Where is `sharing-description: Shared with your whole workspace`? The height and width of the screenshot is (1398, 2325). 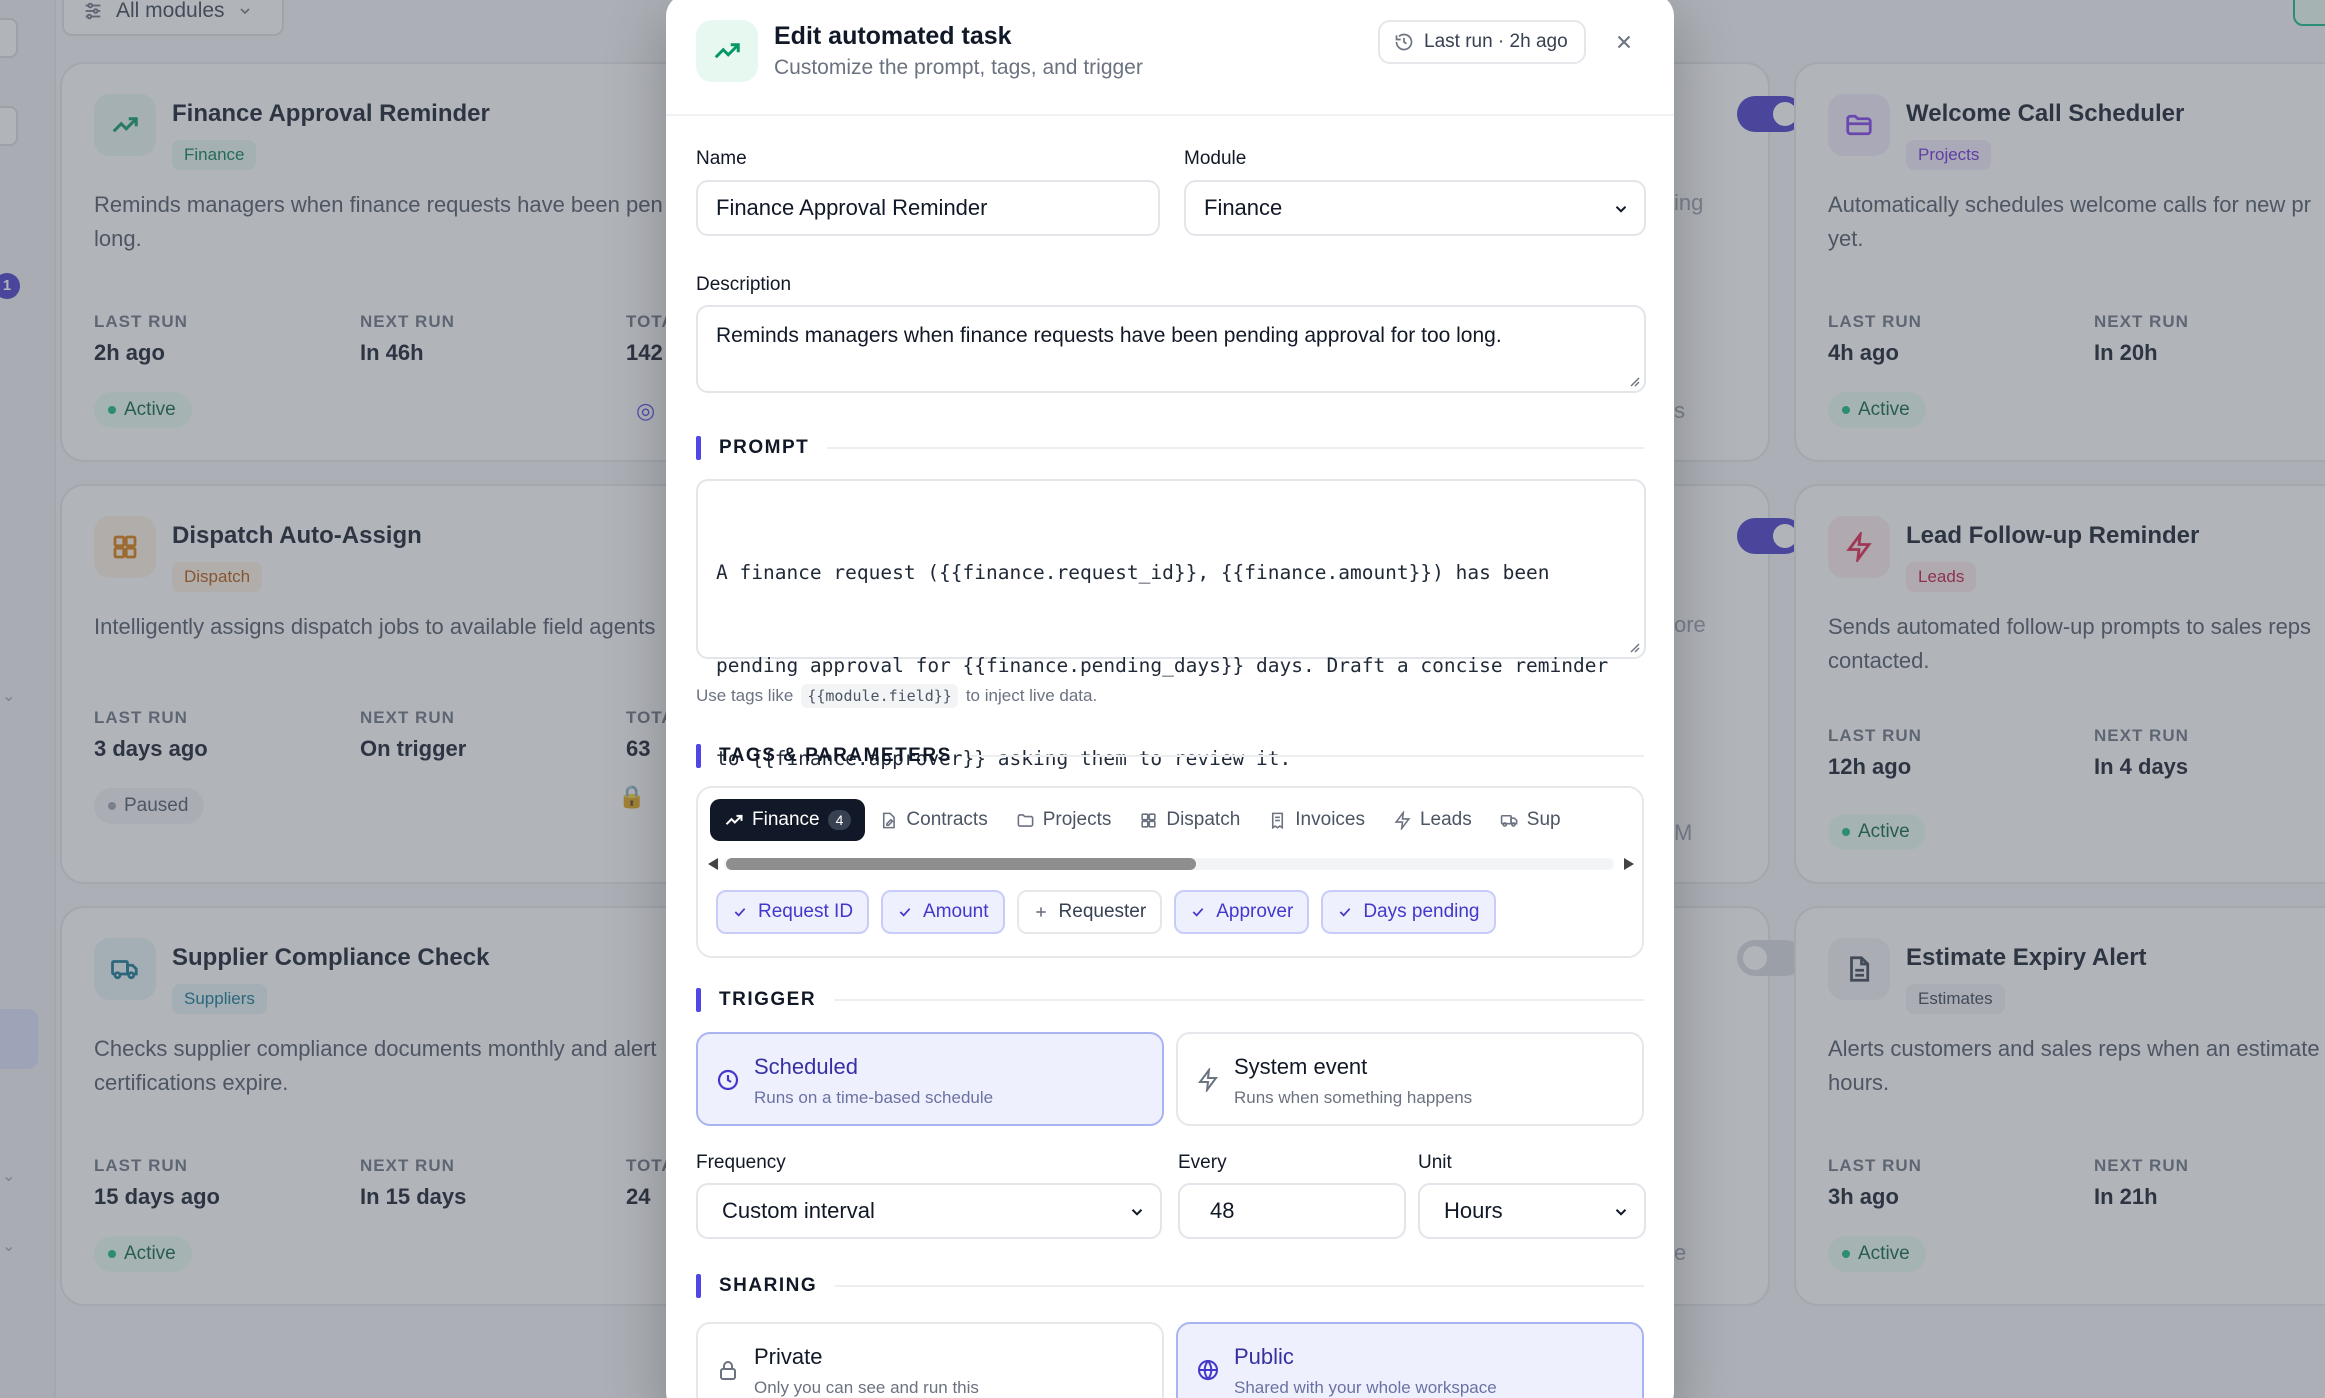 sharing-description: Shared with your whole workspace is located at coordinates (1365, 1387).